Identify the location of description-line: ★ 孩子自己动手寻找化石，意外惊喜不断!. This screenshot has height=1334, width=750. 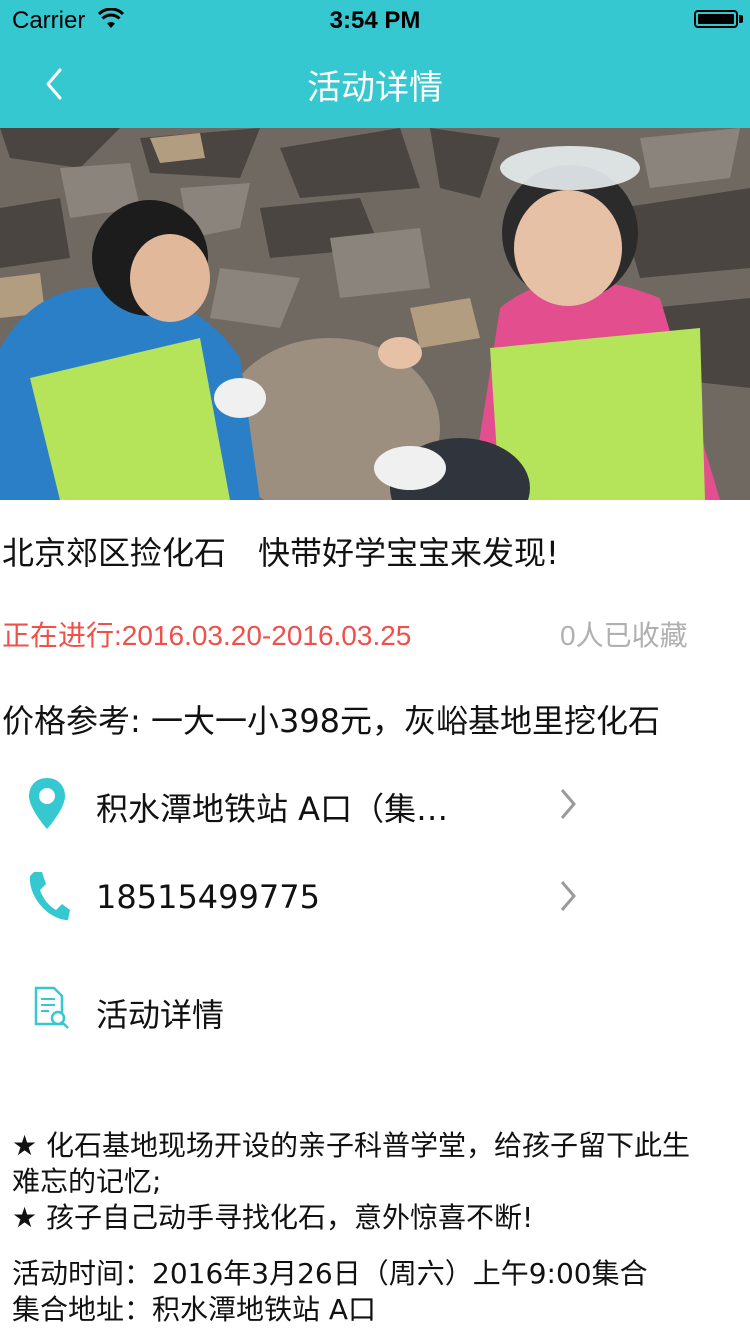
(273, 1217).